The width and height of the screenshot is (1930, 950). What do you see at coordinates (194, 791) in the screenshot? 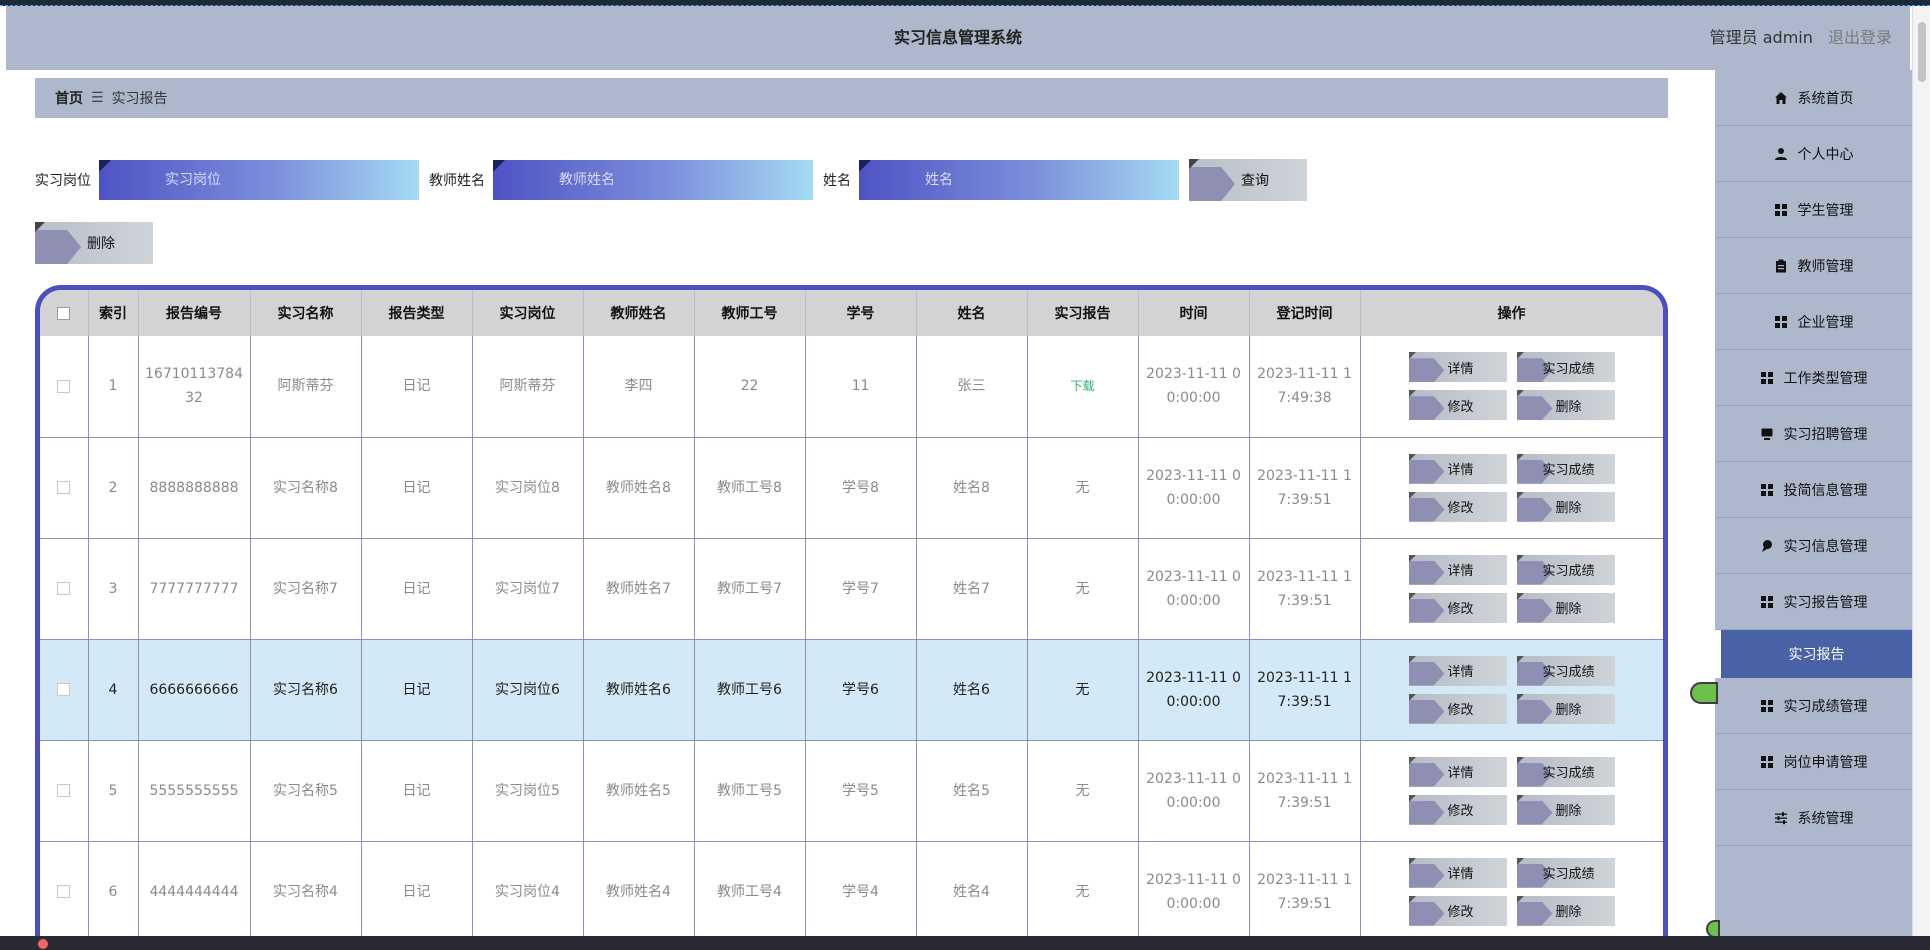
I see `cell-report-no: 5555555555` at bounding box center [194, 791].